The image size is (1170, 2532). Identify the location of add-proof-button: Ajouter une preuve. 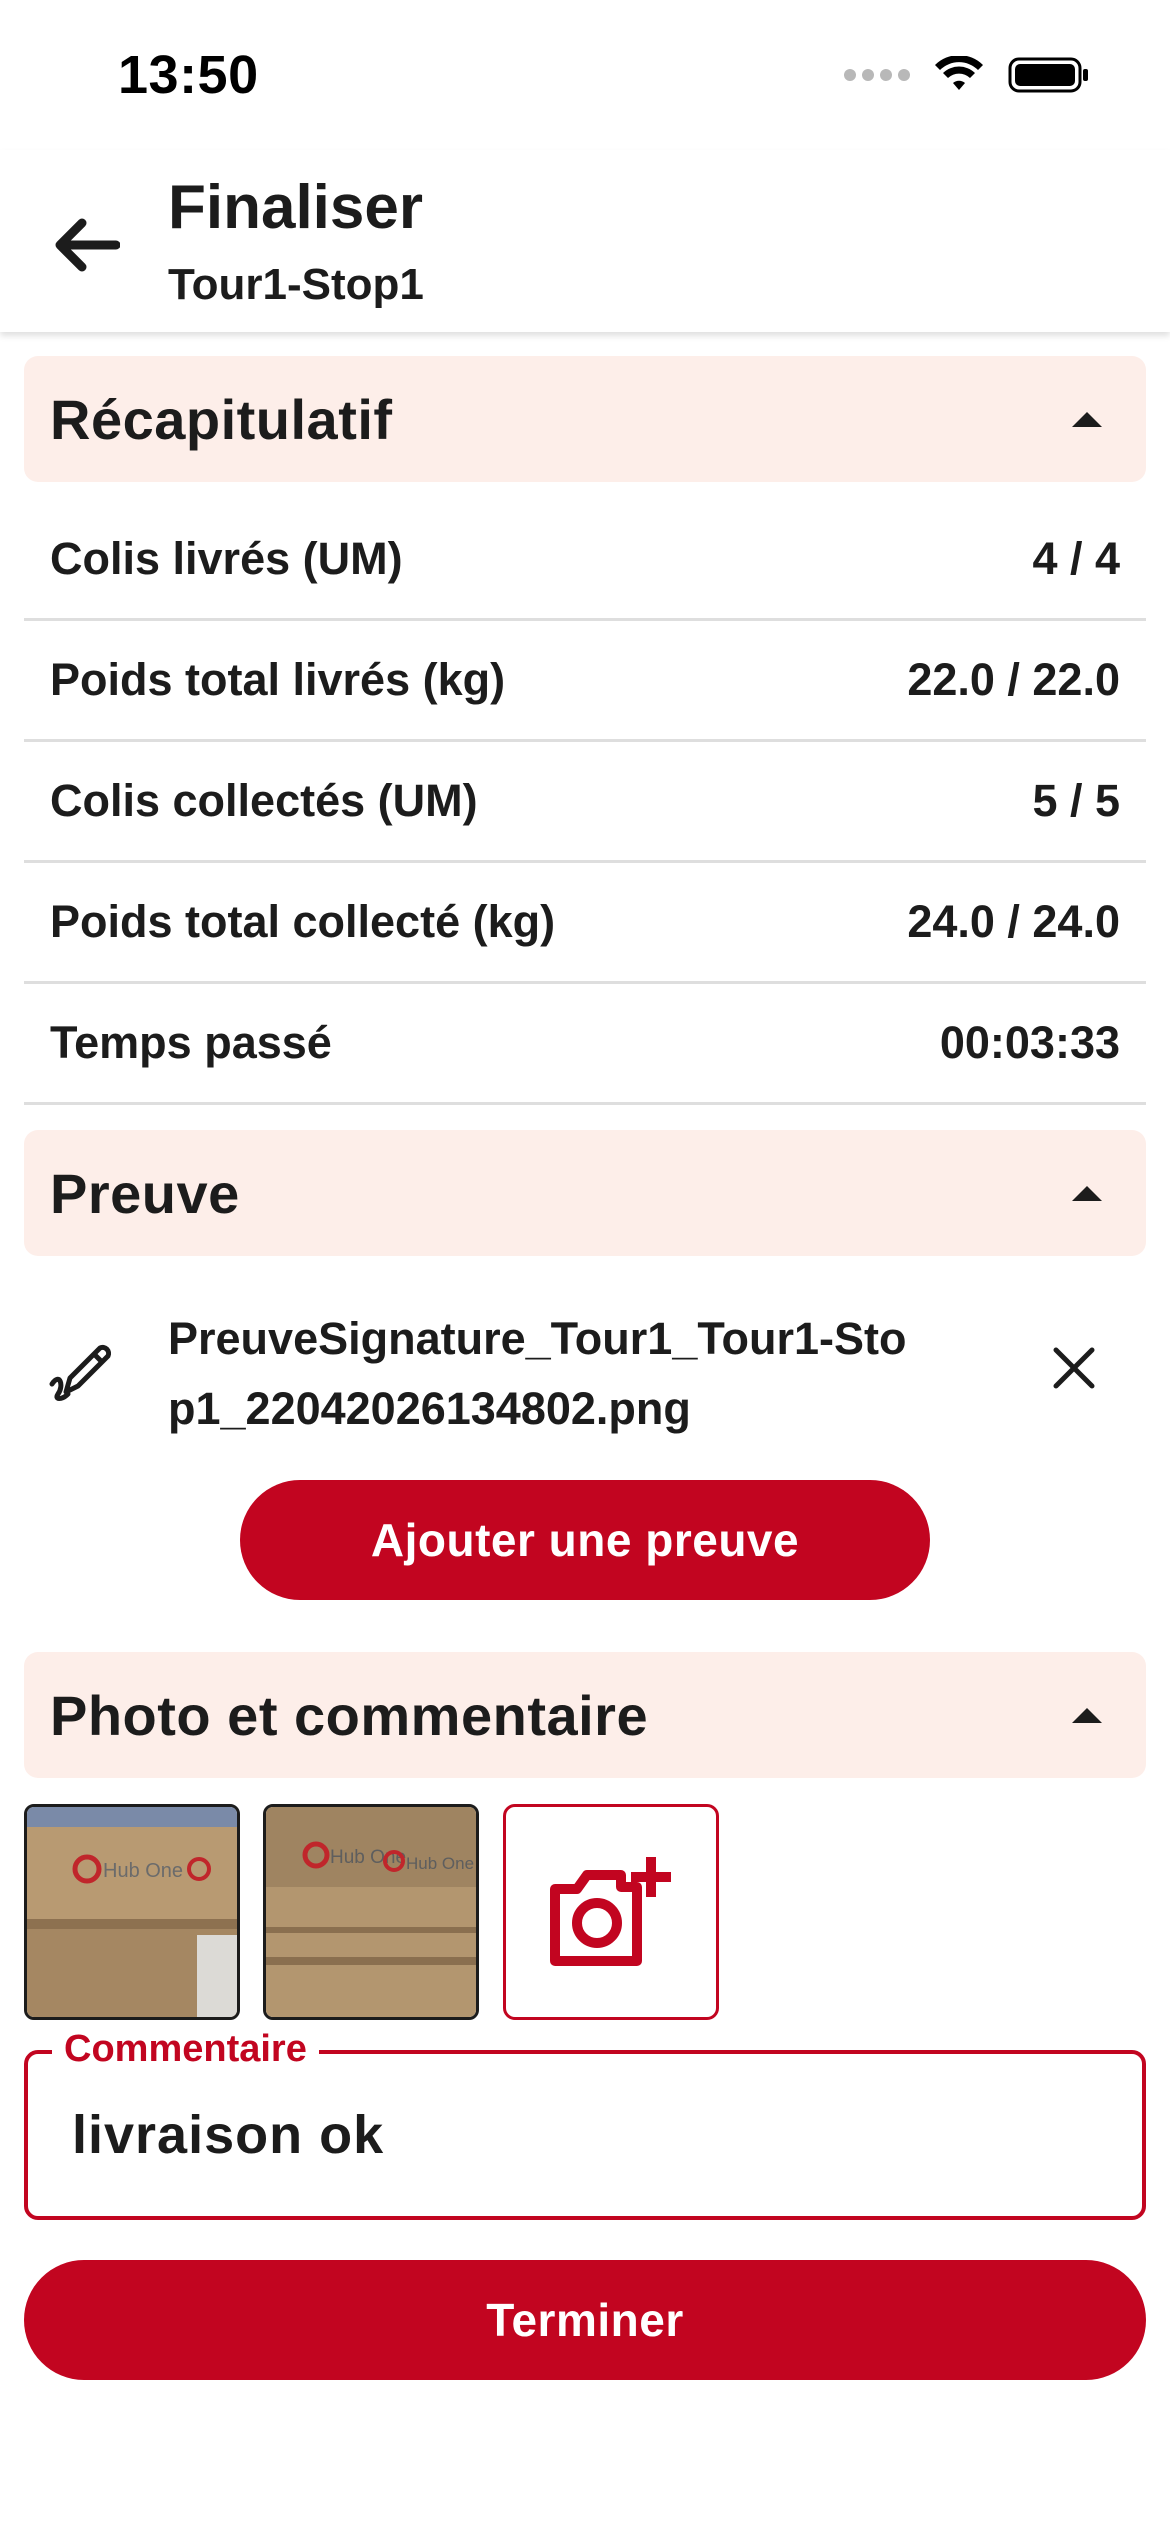
(585, 1540).